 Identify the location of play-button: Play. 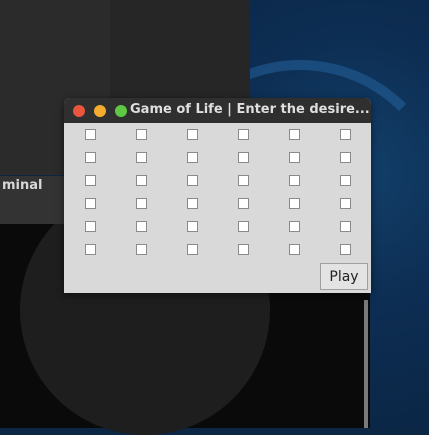
(344, 276).